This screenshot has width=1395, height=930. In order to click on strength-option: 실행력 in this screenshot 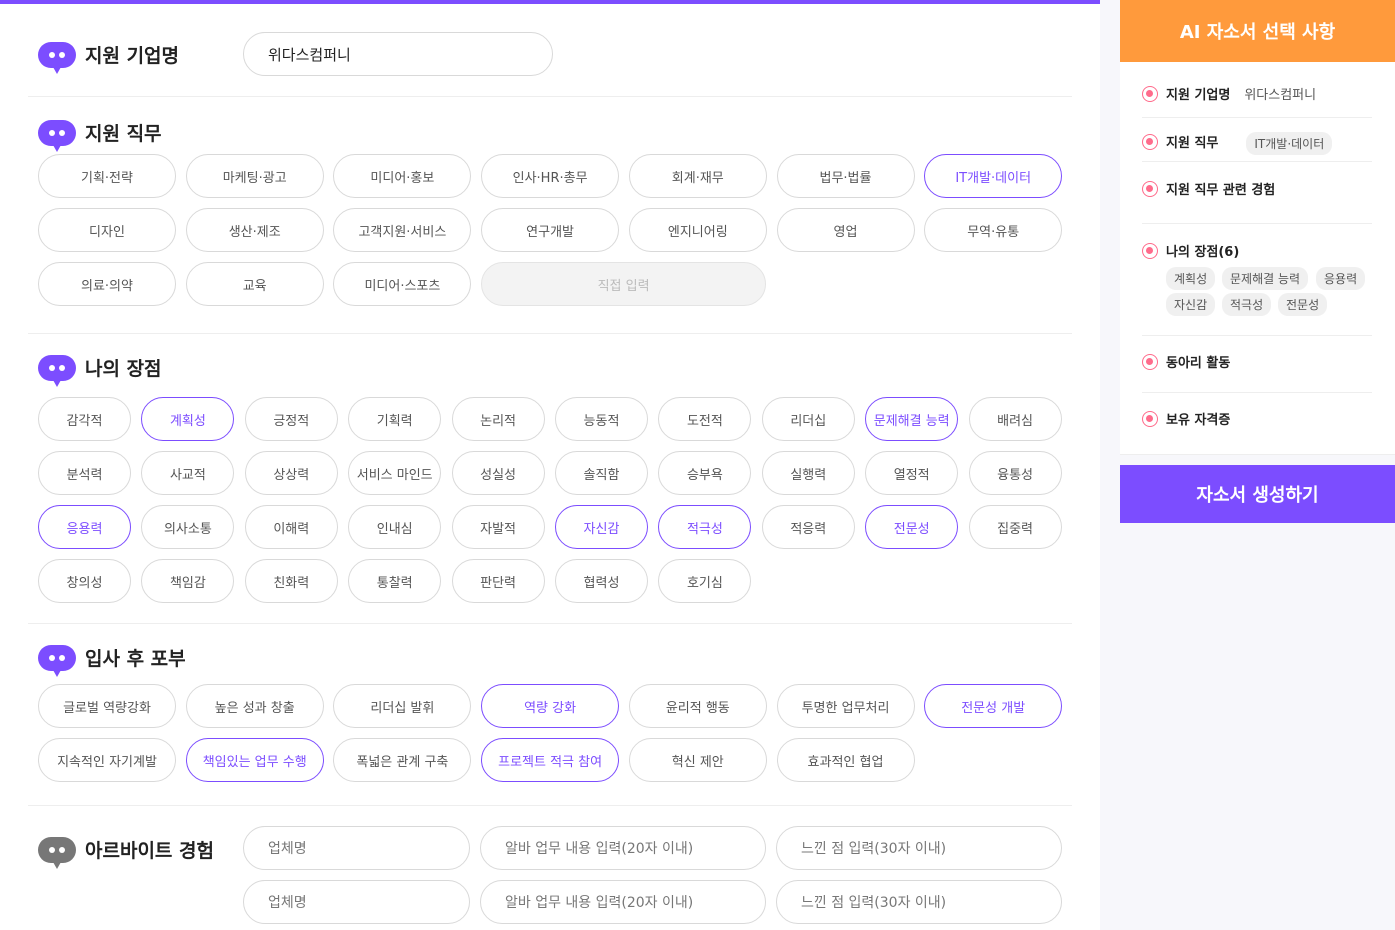, I will do `click(808, 473)`.